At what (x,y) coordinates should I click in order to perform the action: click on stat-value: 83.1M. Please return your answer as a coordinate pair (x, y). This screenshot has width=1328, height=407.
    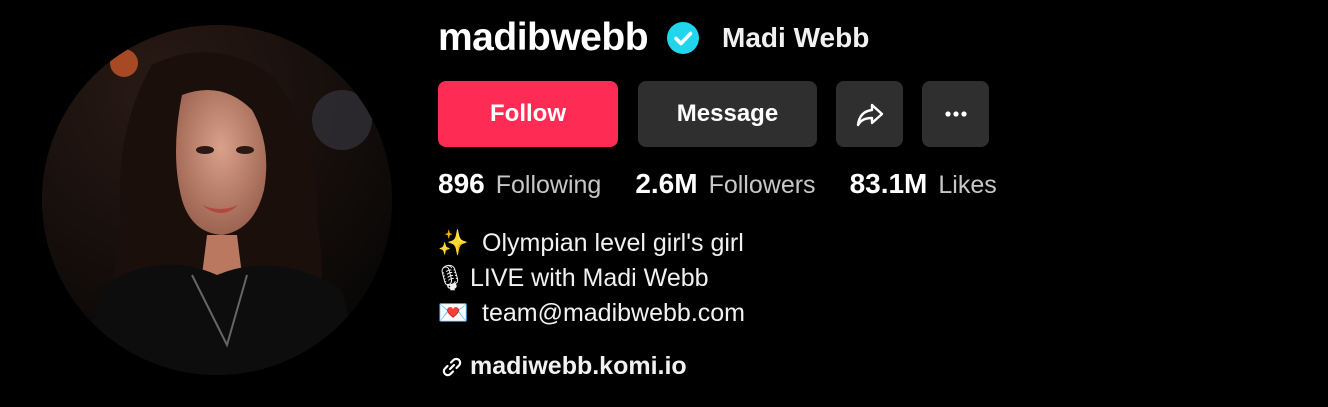
    Looking at the image, I should click on (888, 183).